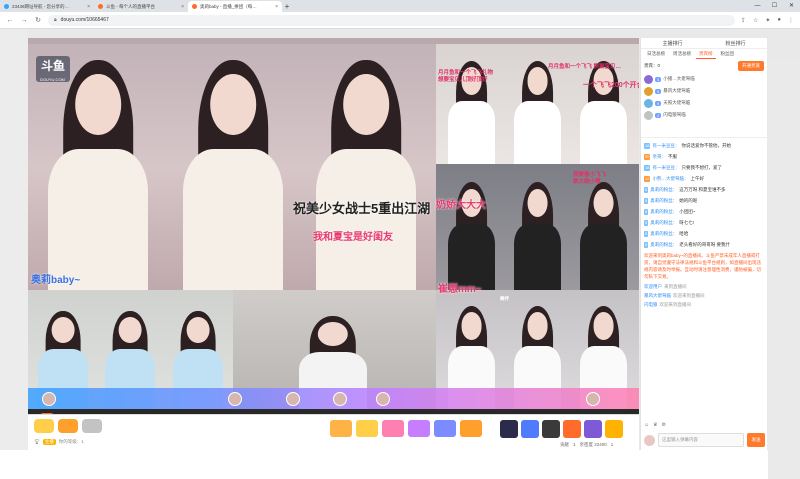  Describe the element at coordinates (659, 156) in the screenshot. I see `chat-user: 亲哥：` at that location.